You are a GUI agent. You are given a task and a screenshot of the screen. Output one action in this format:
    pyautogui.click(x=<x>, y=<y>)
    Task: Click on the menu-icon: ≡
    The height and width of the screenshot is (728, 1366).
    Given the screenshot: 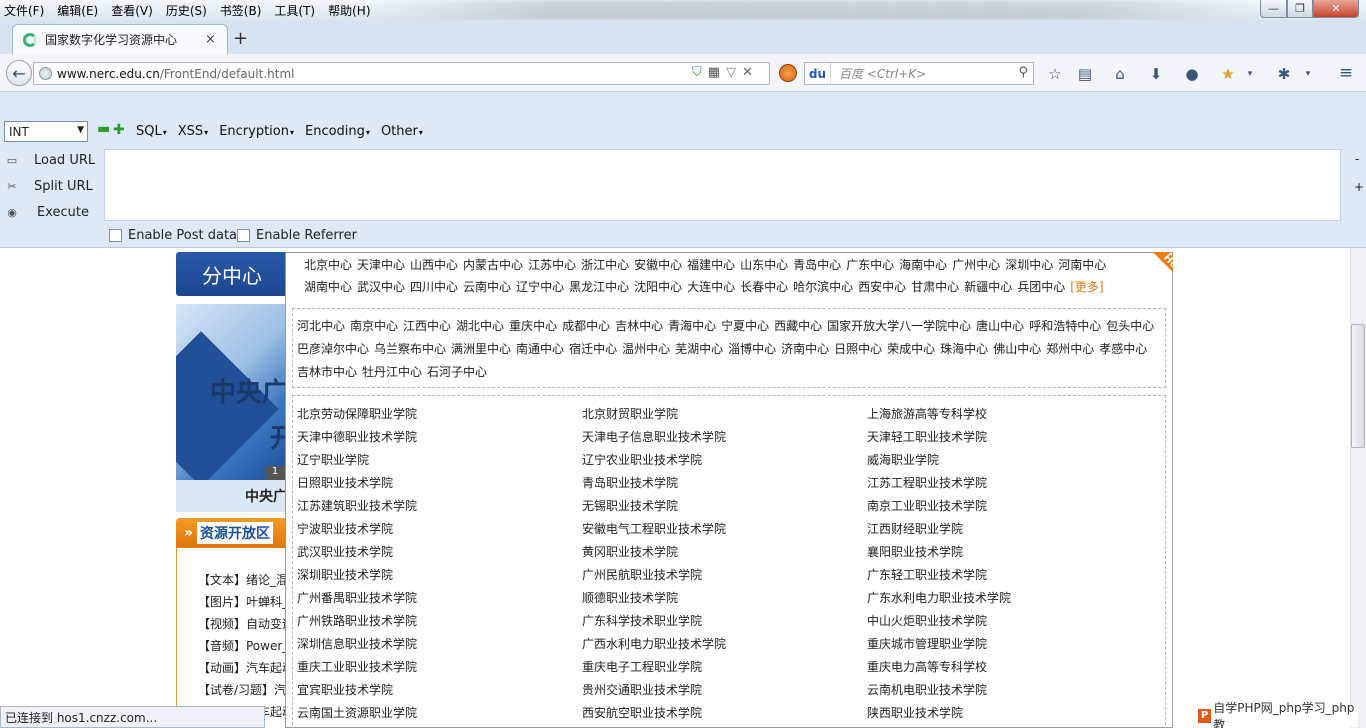 What is the action you would take?
    pyautogui.click(x=1346, y=73)
    